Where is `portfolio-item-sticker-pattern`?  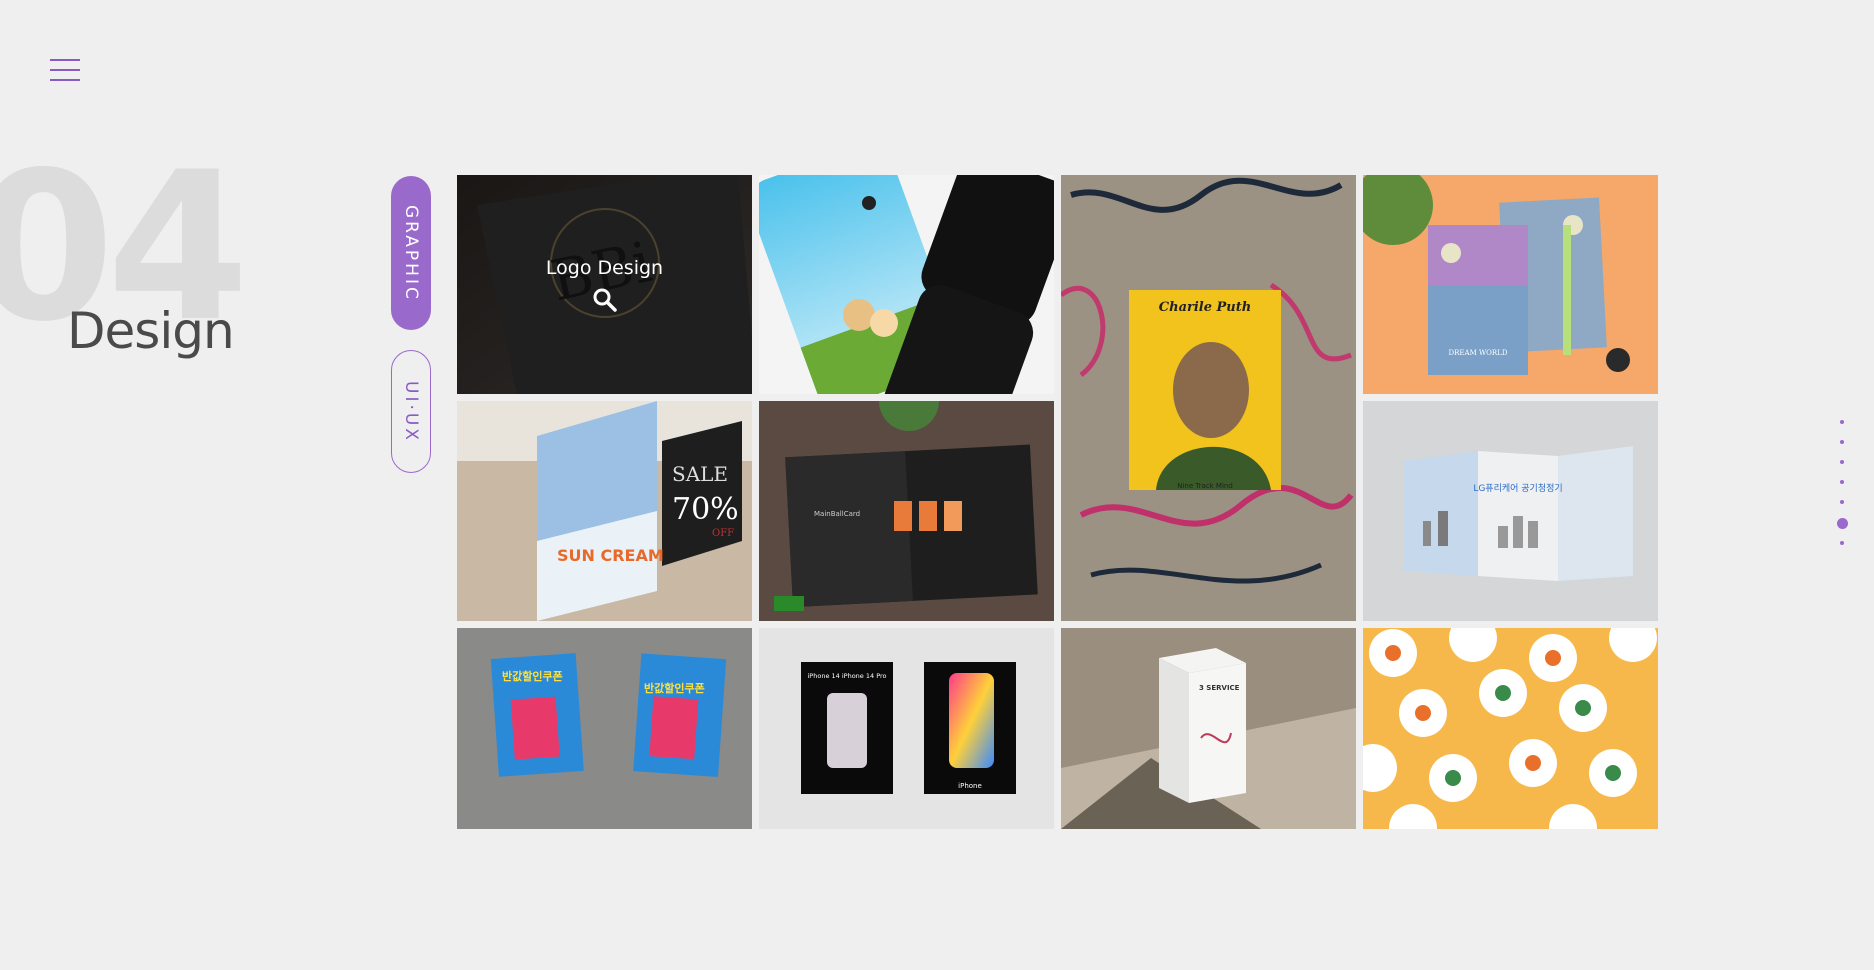 portfolio-item-sticker-pattern is located at coordinates (1510, 728).